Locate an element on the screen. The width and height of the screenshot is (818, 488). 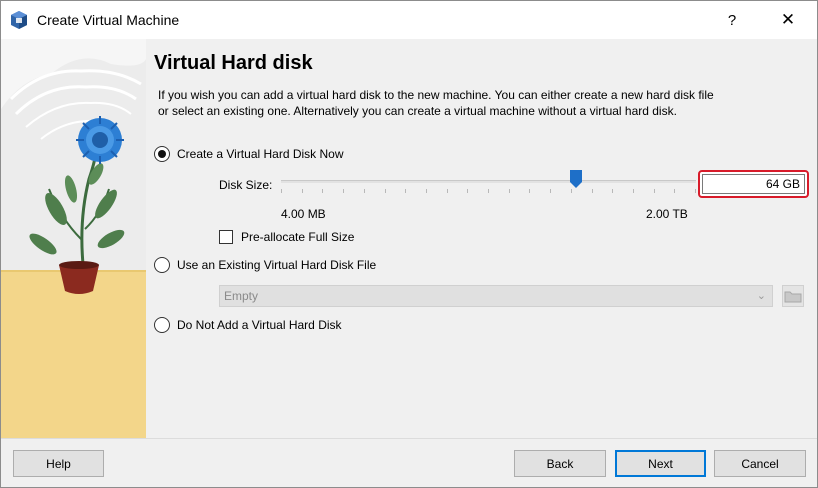
slider-thumb is located at coordinates (576, 179).